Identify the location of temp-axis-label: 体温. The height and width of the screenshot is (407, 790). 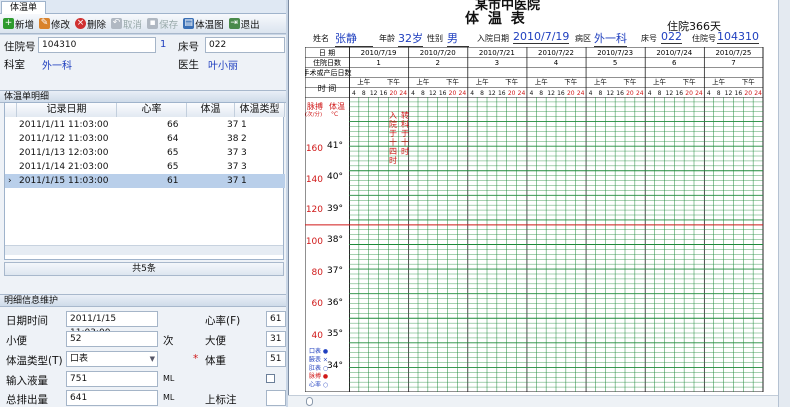
(337, 106).